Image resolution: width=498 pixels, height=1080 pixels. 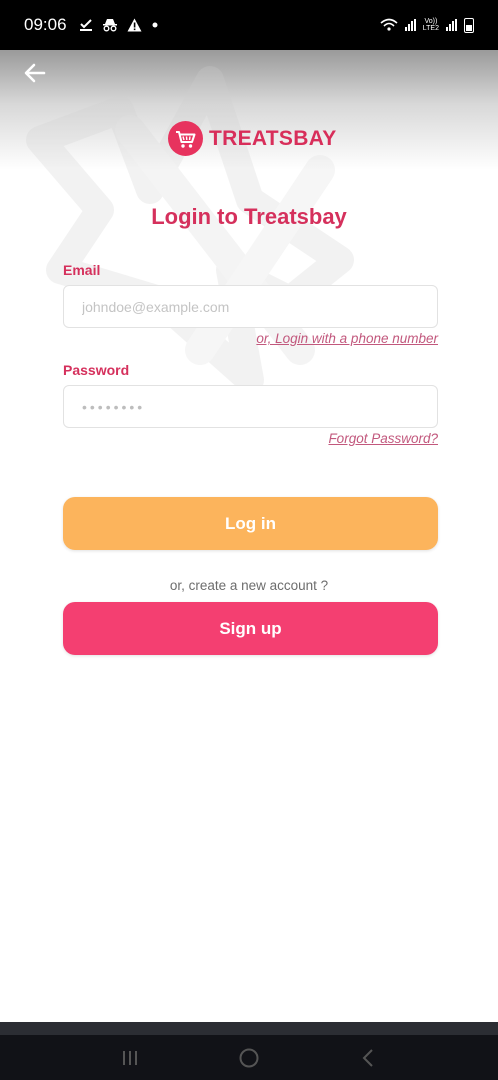 What do you see at coordinates (45, 24) in the screenshot?
I see `status-time: 09:06` at bounding box center [45, 24].